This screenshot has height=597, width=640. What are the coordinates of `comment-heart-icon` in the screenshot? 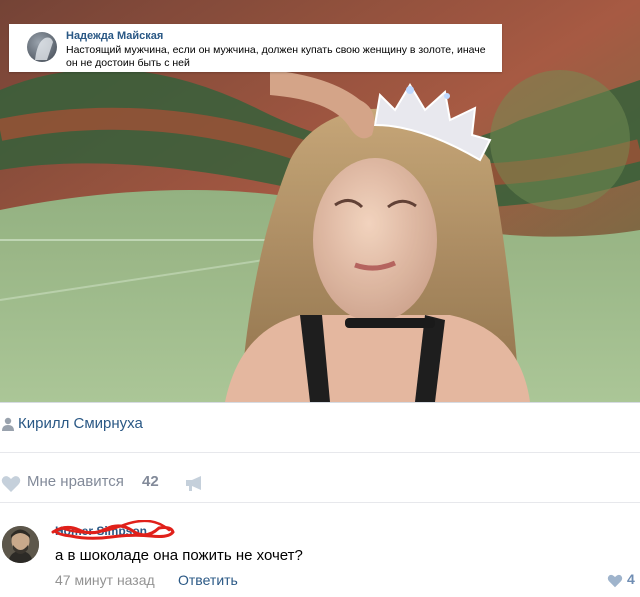 It's located at (615, 581).